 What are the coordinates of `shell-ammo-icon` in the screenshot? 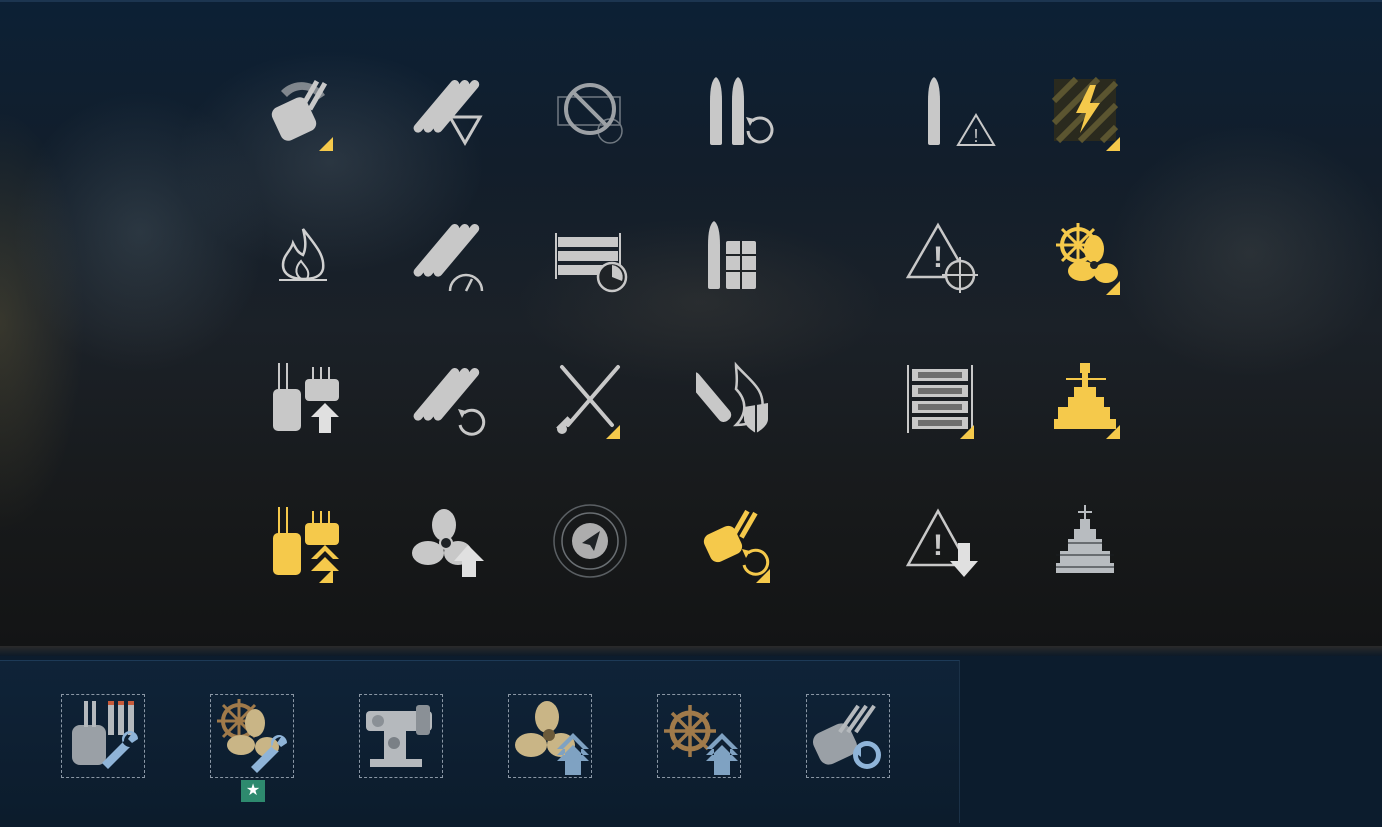 It's located at (740, 255).